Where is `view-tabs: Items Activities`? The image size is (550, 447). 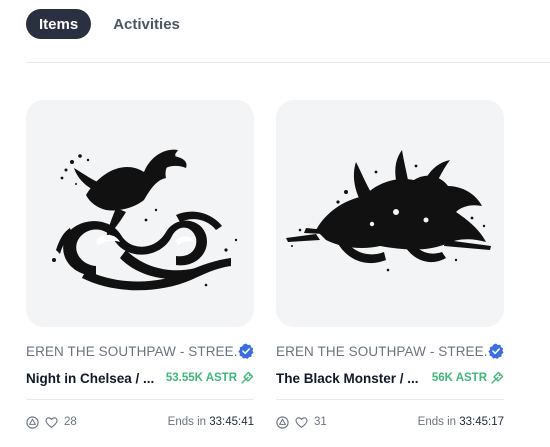 view-tabs: Items Activities is located at coordinates (109, 24).